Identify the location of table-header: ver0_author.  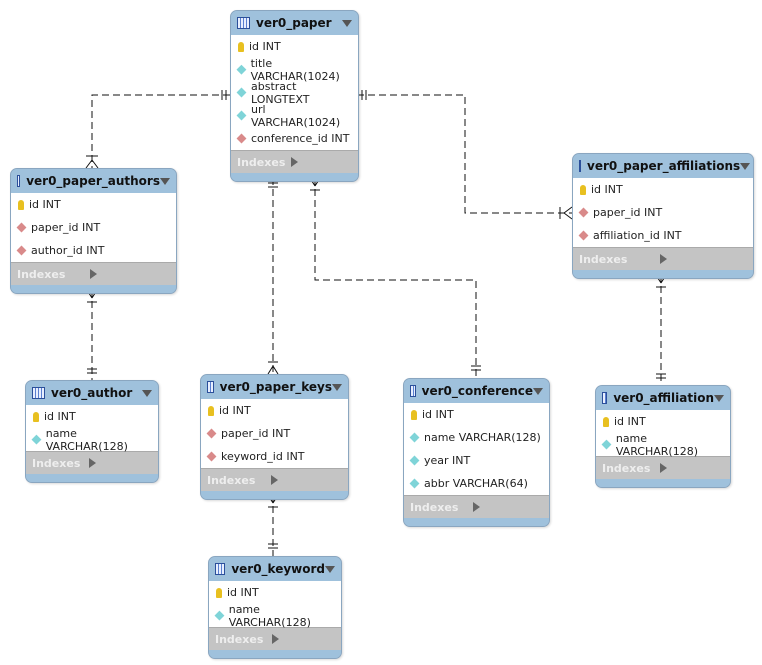
(92, 393).